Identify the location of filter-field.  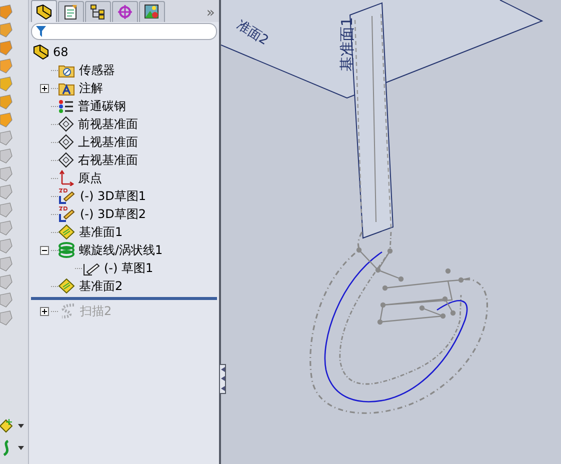
(124, 31).